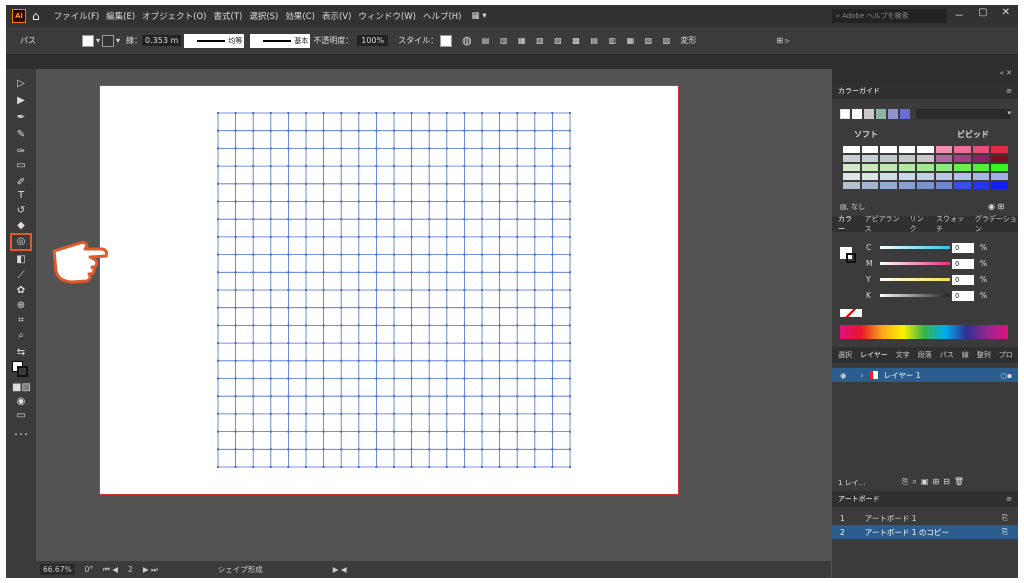 The width and height of the screenshot is (1024, 583). I want to click on artboards-title: アートボード, so click(859, 499).